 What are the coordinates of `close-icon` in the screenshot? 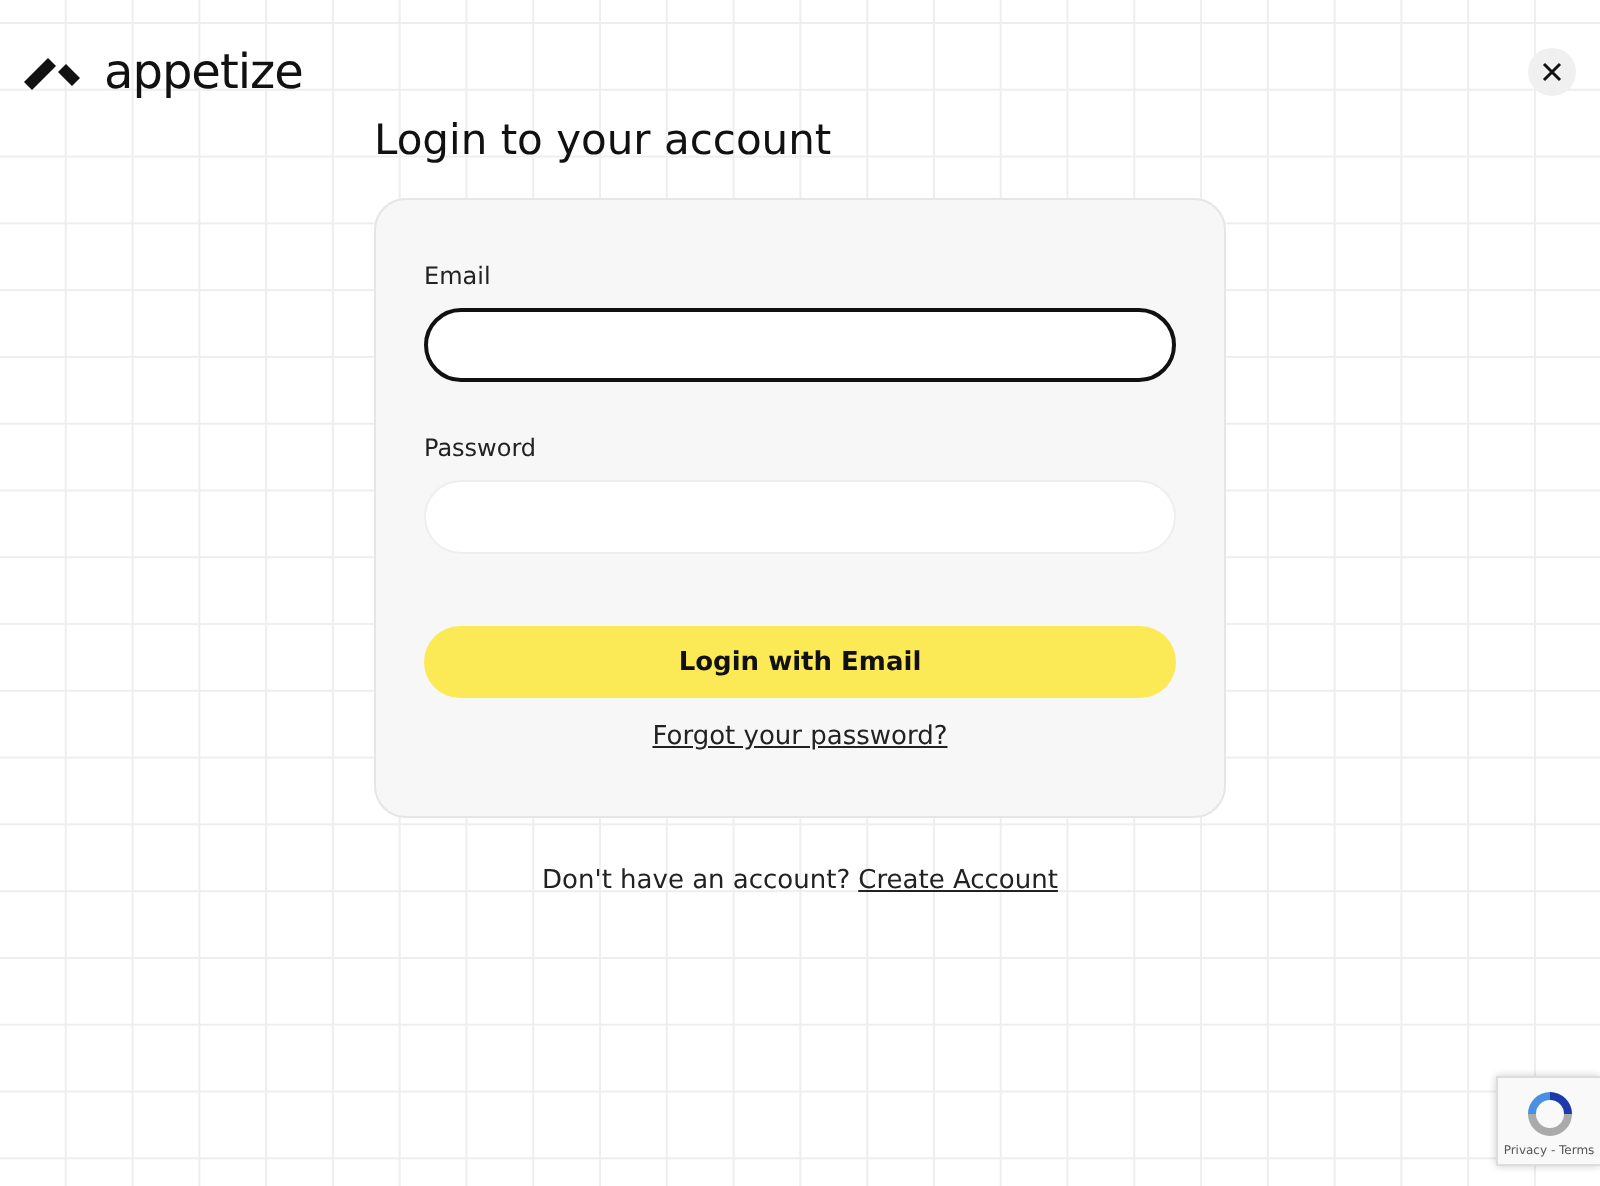 It's located at (1552, 72).